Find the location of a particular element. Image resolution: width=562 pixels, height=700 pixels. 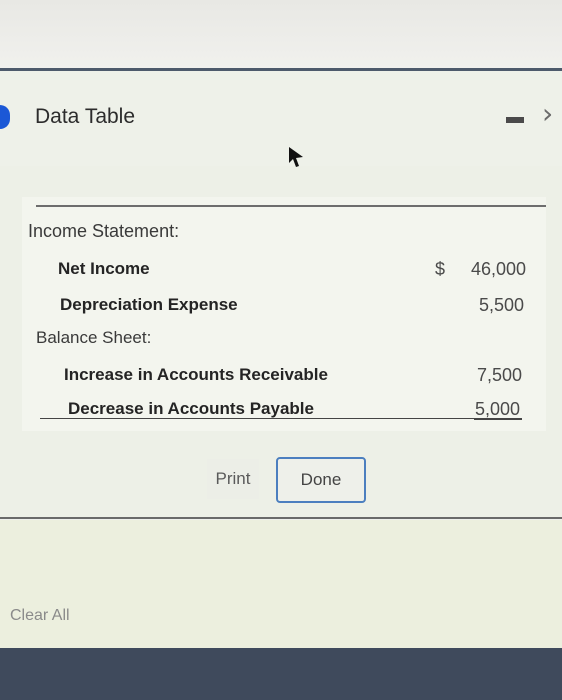

accounts-payable-label: Decrease in Accounts Payable is located at coordinates (191, 408).